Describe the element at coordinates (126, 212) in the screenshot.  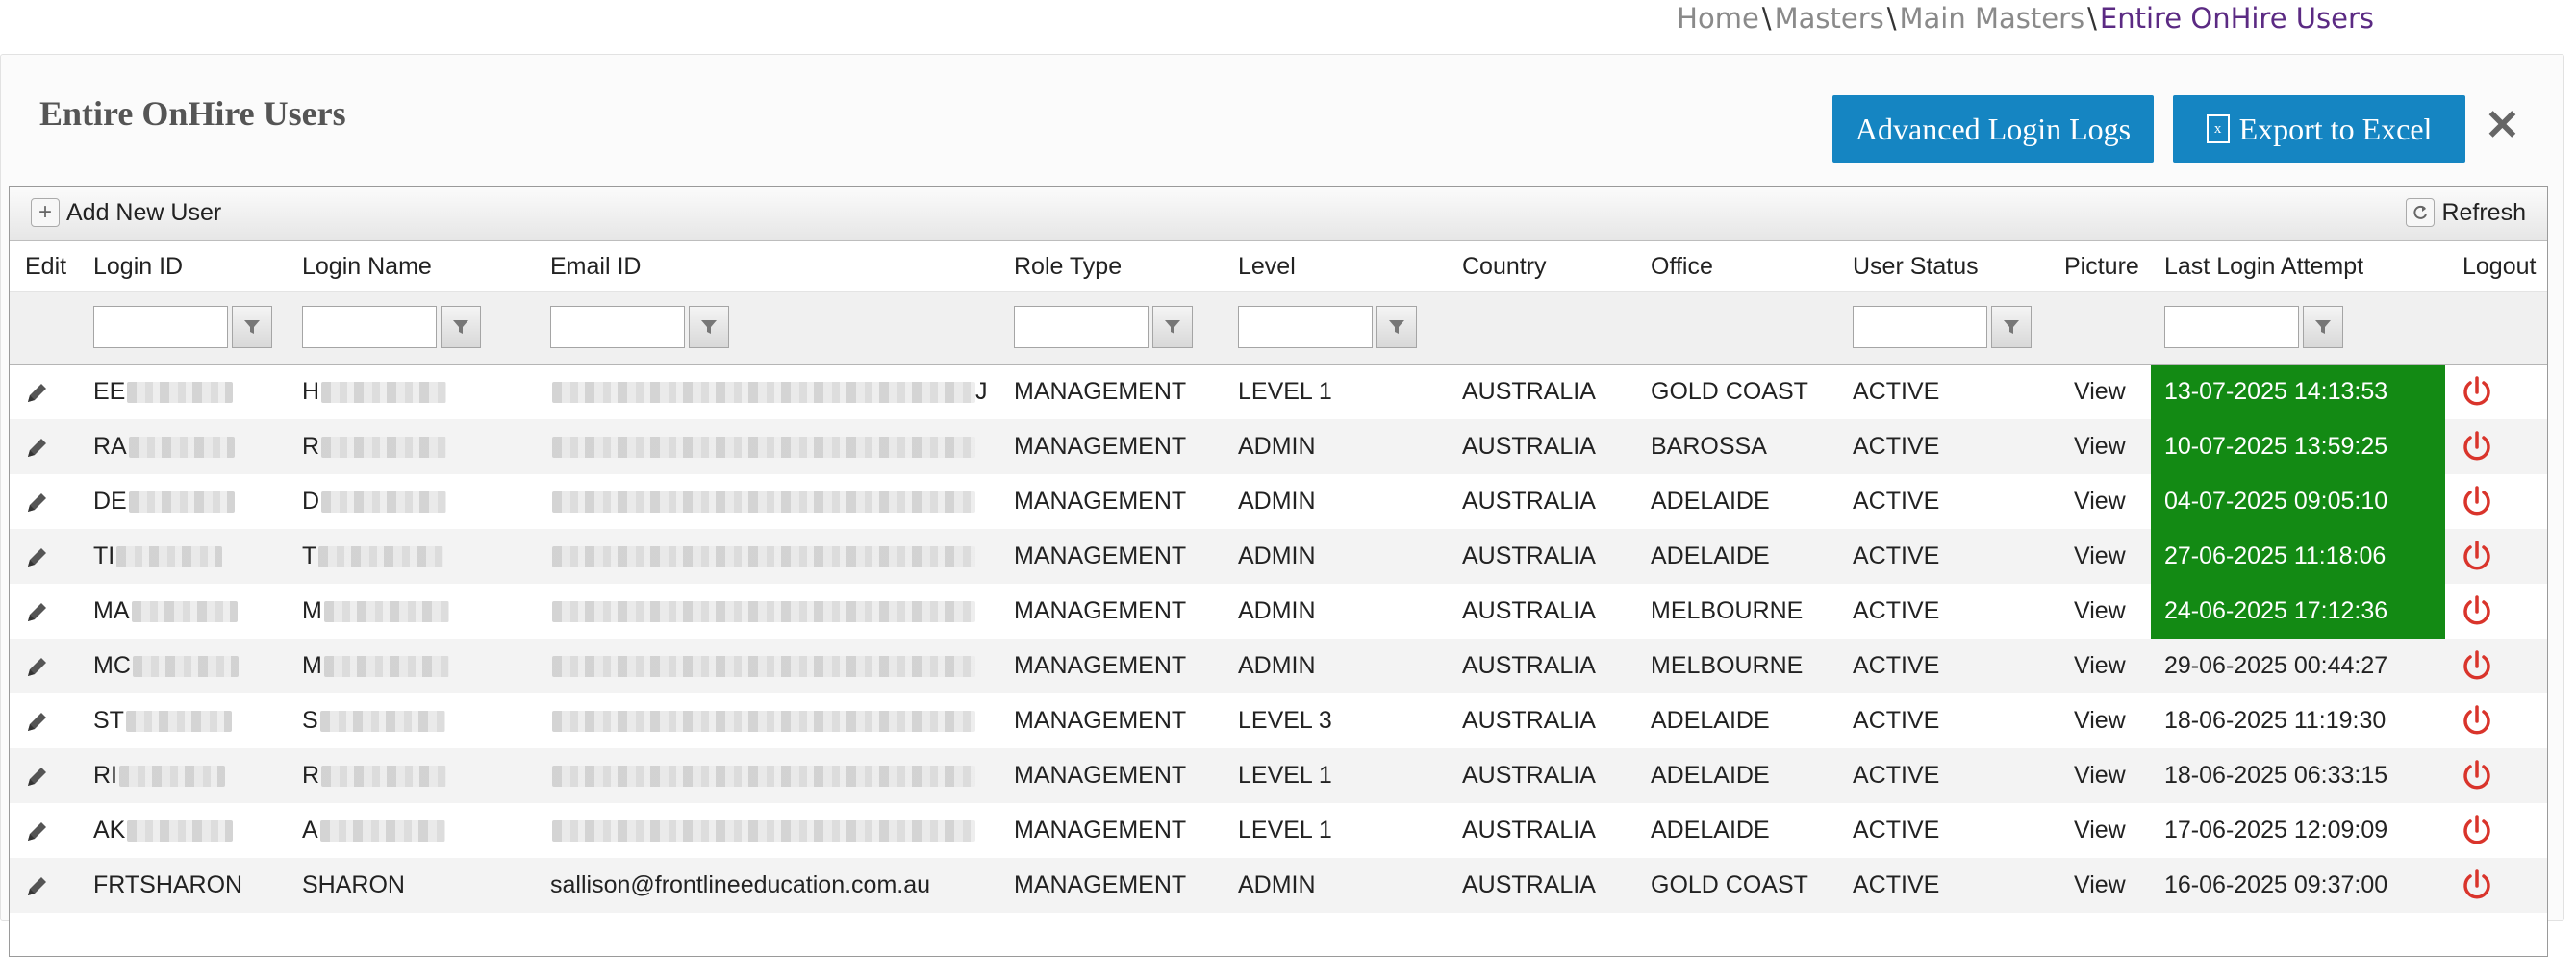
I see `add-new-user-button: + Add New User` at that location.